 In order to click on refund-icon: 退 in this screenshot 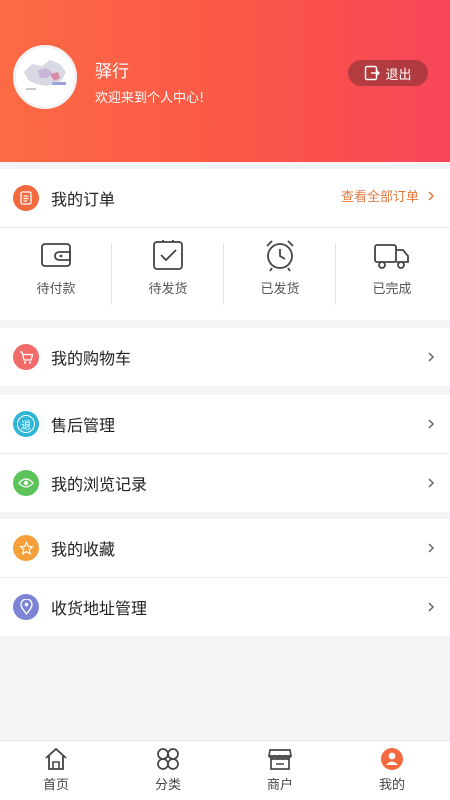, I will do `click(26, 424)`.